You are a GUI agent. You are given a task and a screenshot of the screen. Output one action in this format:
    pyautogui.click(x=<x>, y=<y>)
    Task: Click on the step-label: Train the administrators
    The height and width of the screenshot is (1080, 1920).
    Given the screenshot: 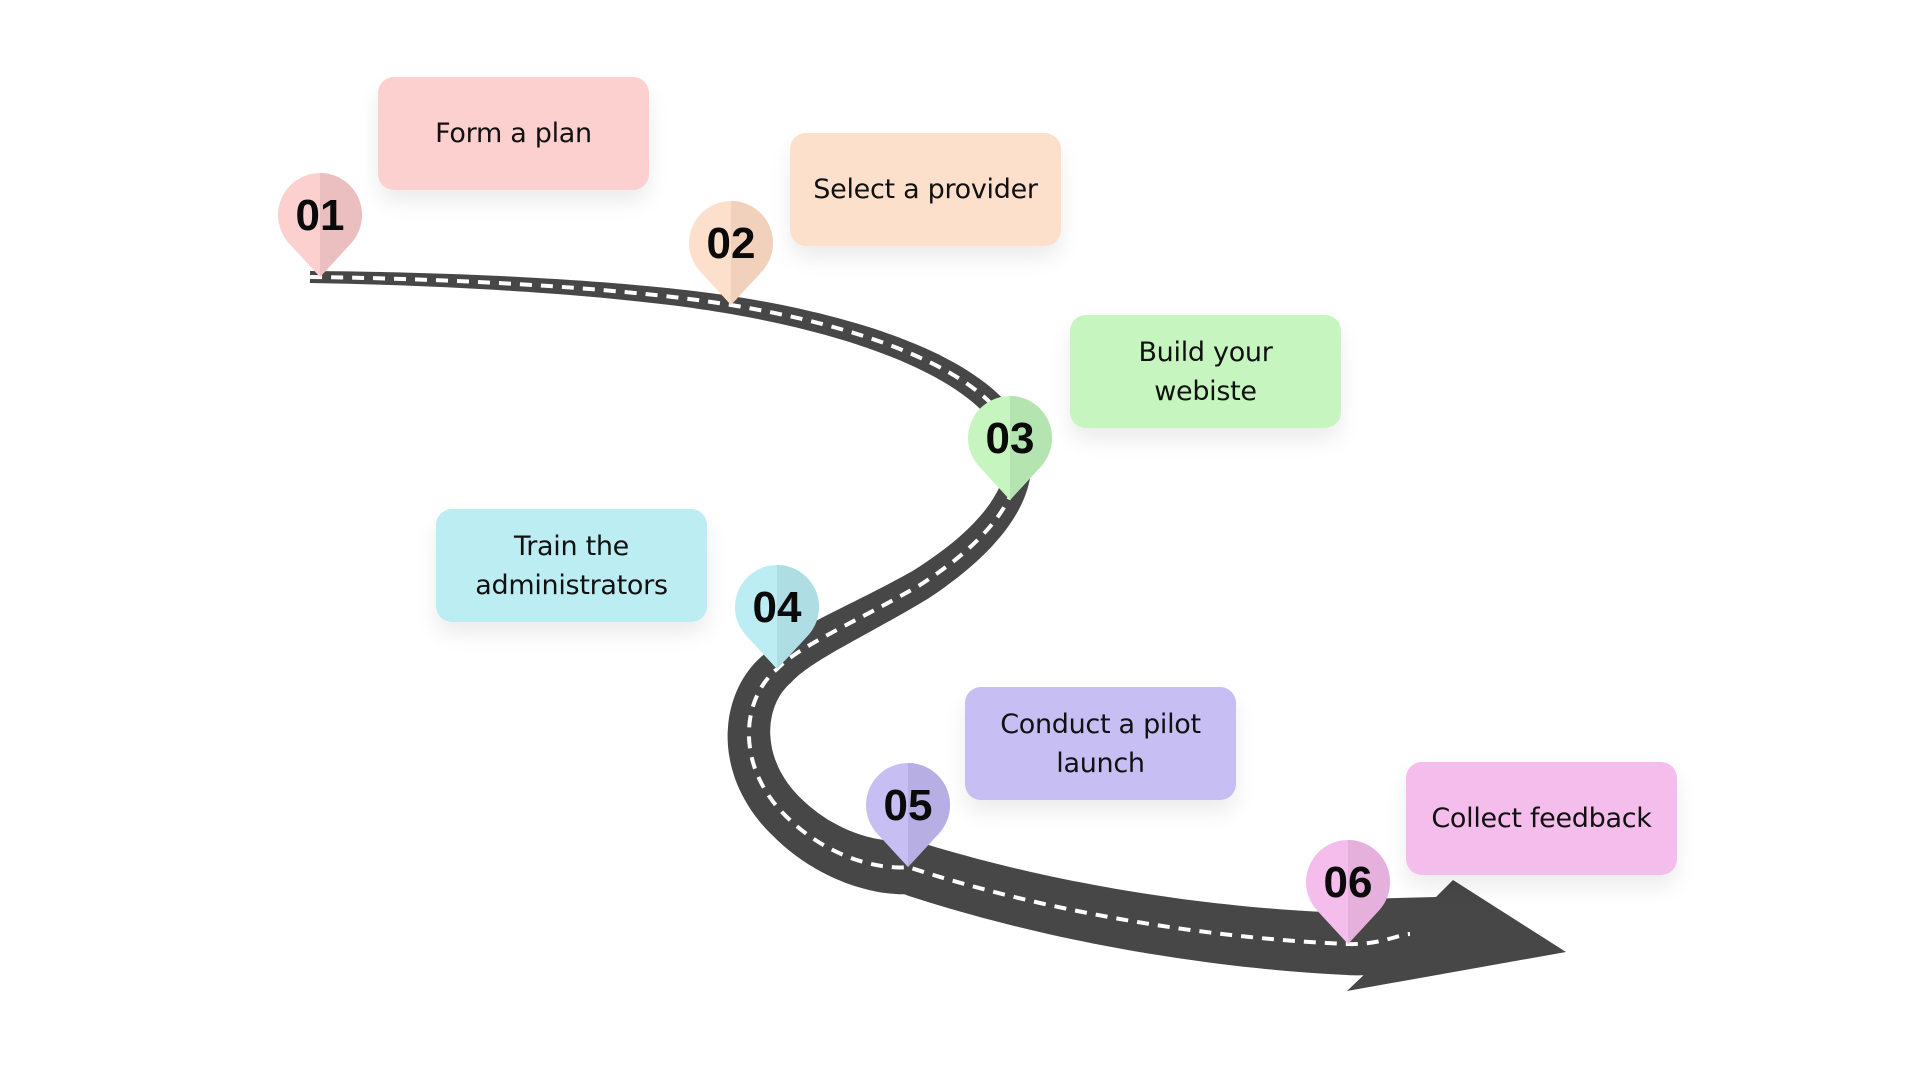 What is the action you would take?
    pyautogui.click(x=571, y=565)
    